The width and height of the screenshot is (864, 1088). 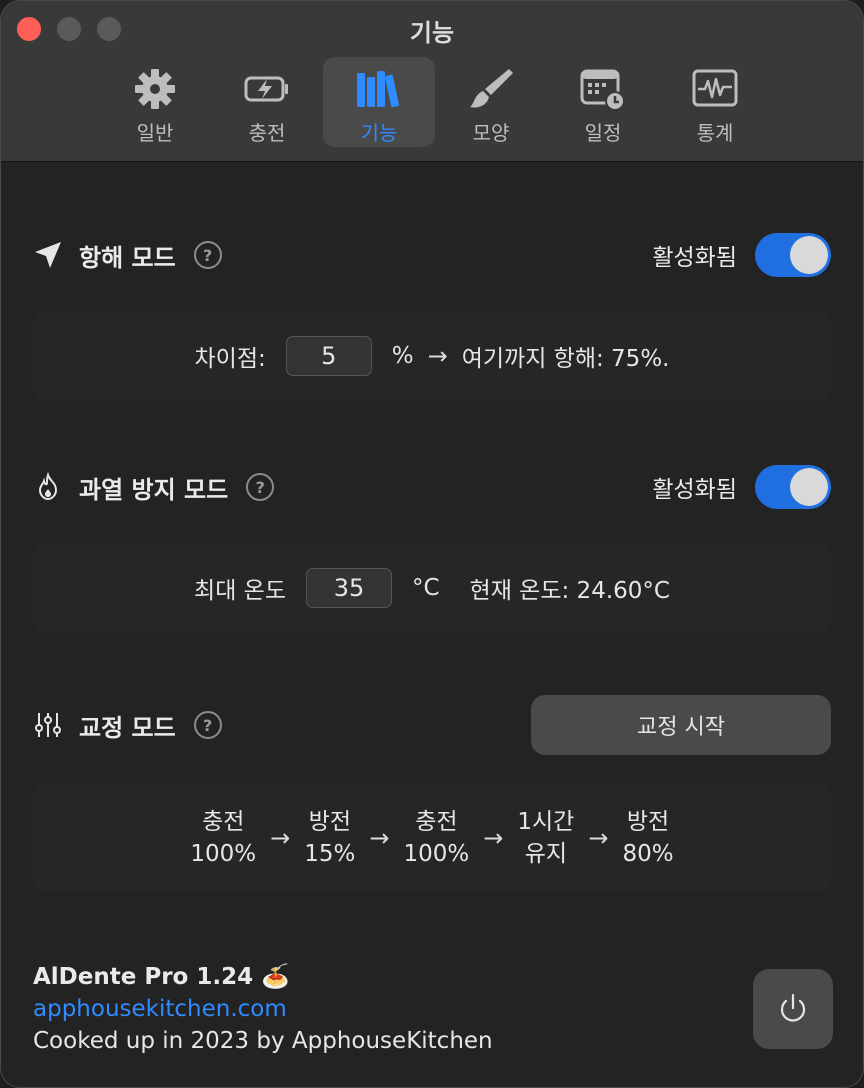 I want to click on tab-statistics-label: 통계, so click(x=715, y=133).